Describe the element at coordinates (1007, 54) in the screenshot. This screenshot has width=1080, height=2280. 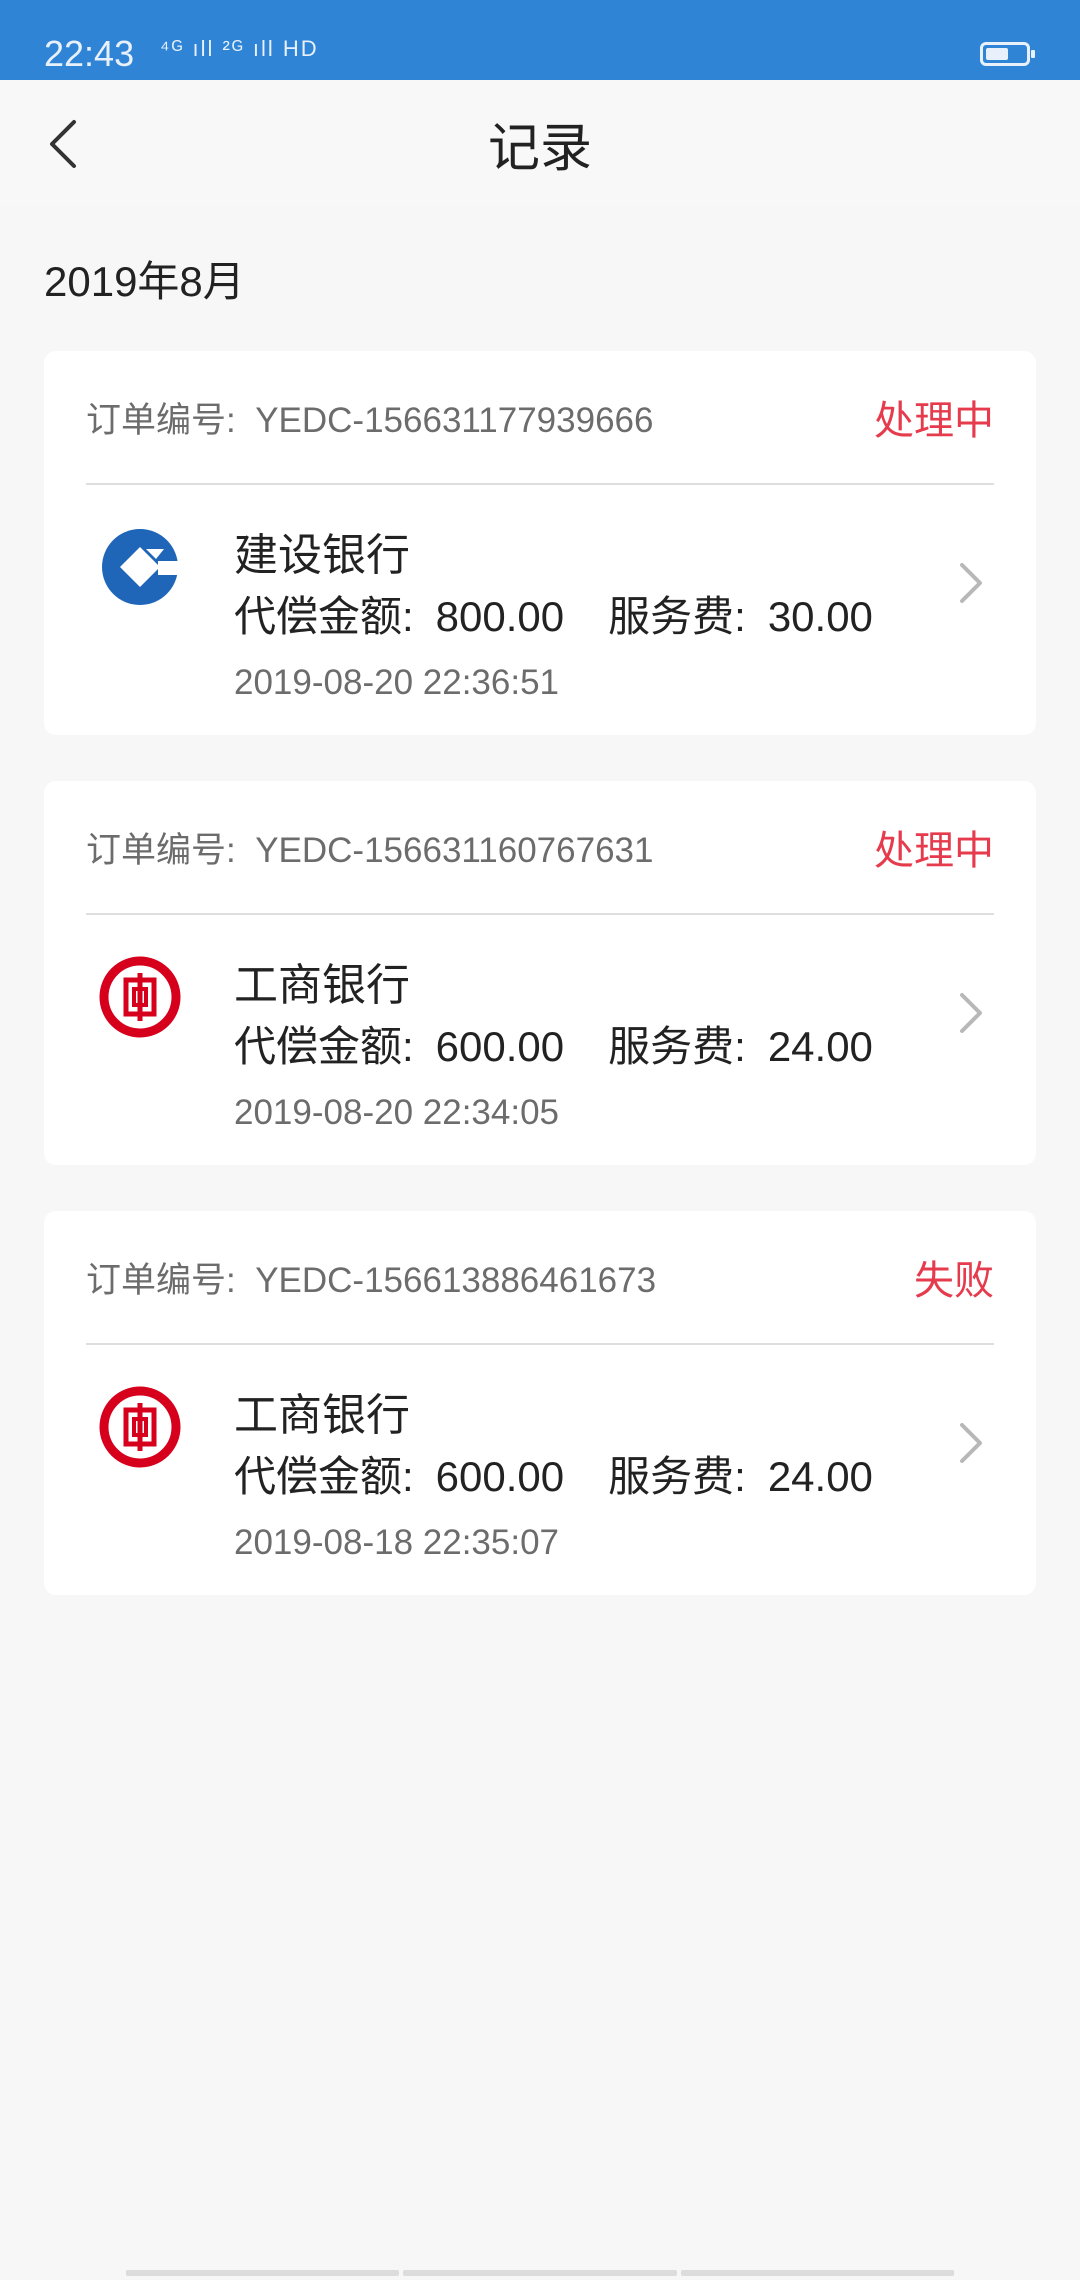
I see `battery-icon` at that location.